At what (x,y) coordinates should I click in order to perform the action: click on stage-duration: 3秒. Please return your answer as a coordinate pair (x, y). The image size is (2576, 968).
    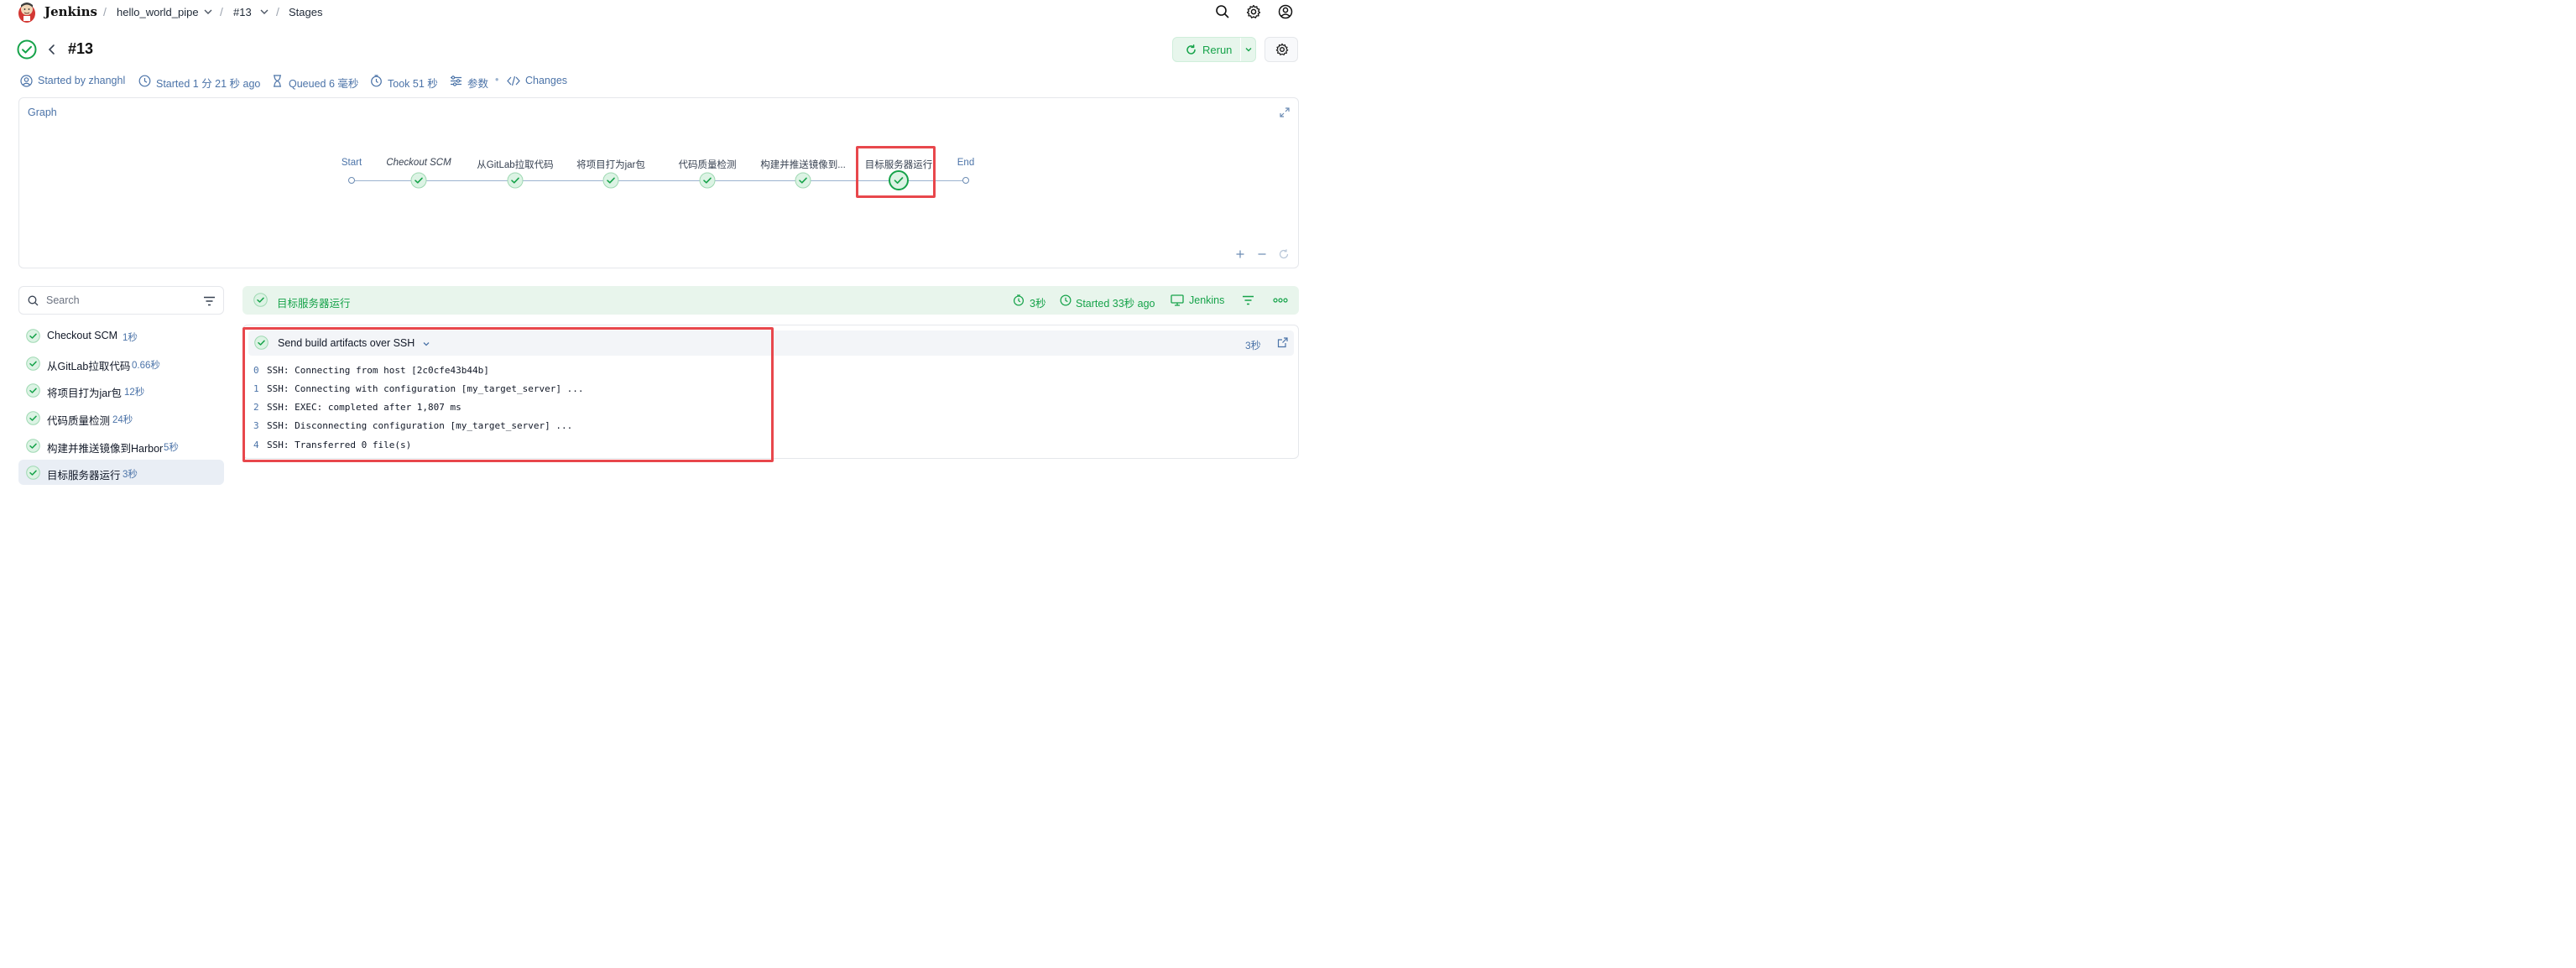
    Looking at the image, I should click on (130, 475).